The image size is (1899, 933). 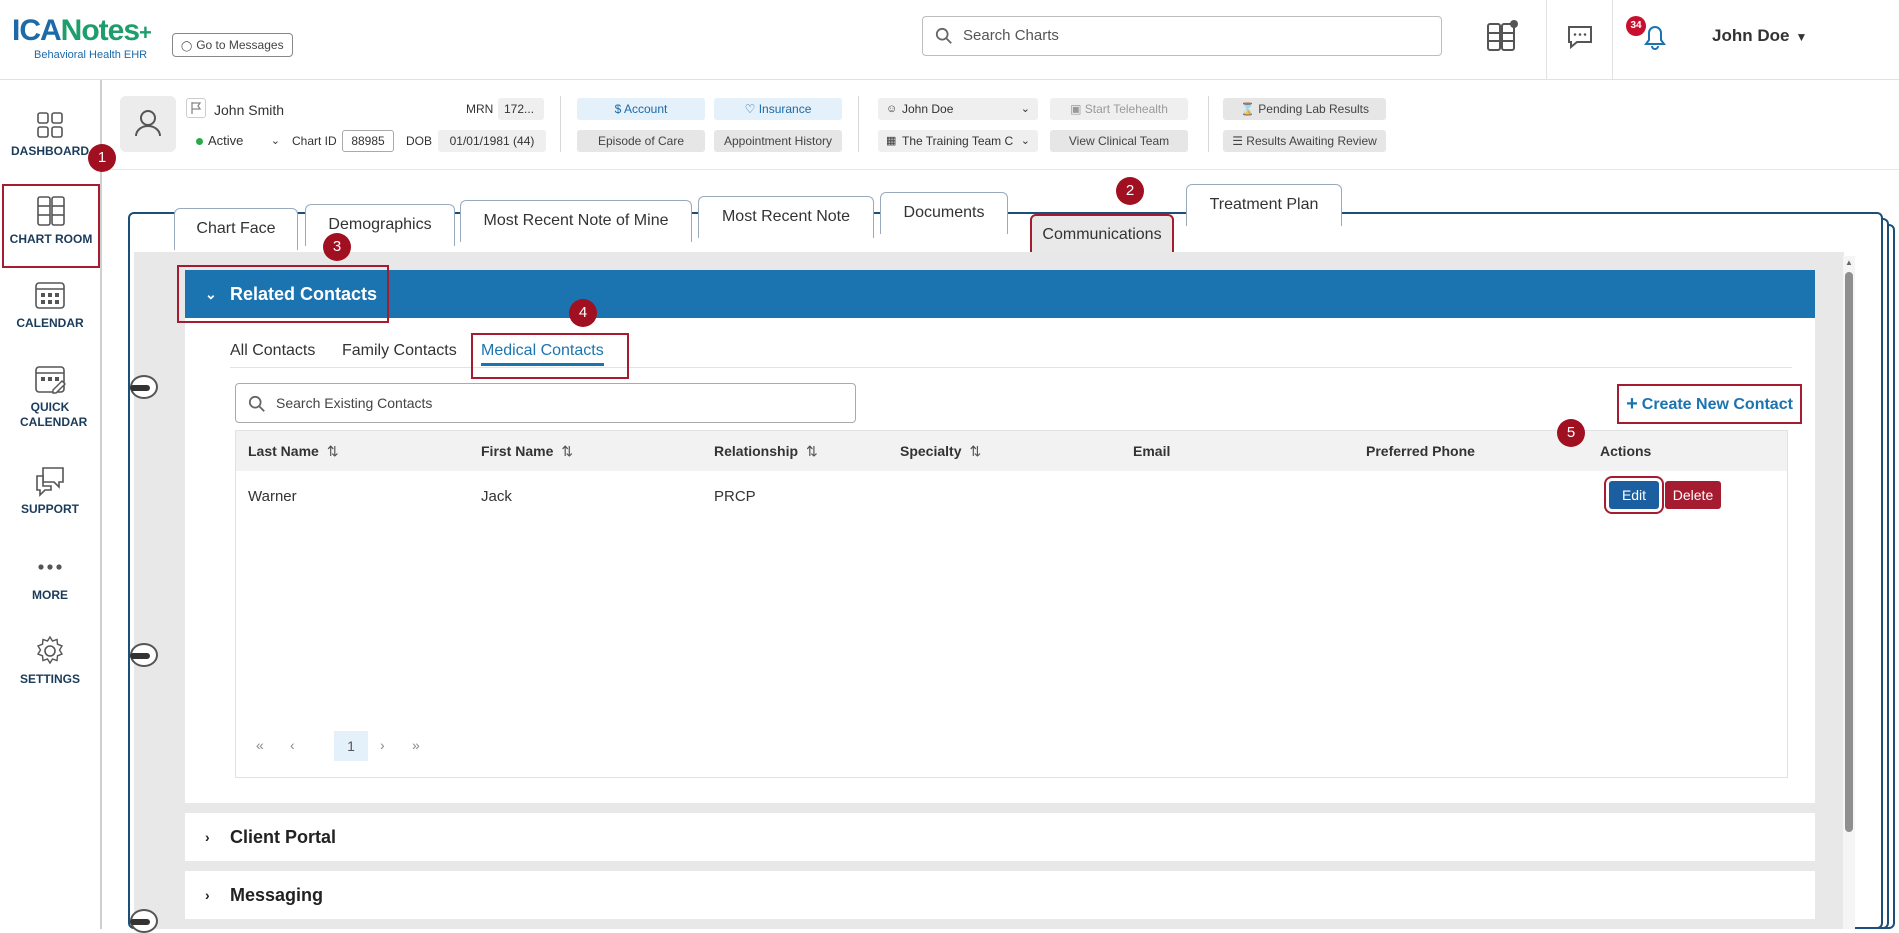 I want to click on column-first-name: First Name ⇅, so click(x=527, y=451).